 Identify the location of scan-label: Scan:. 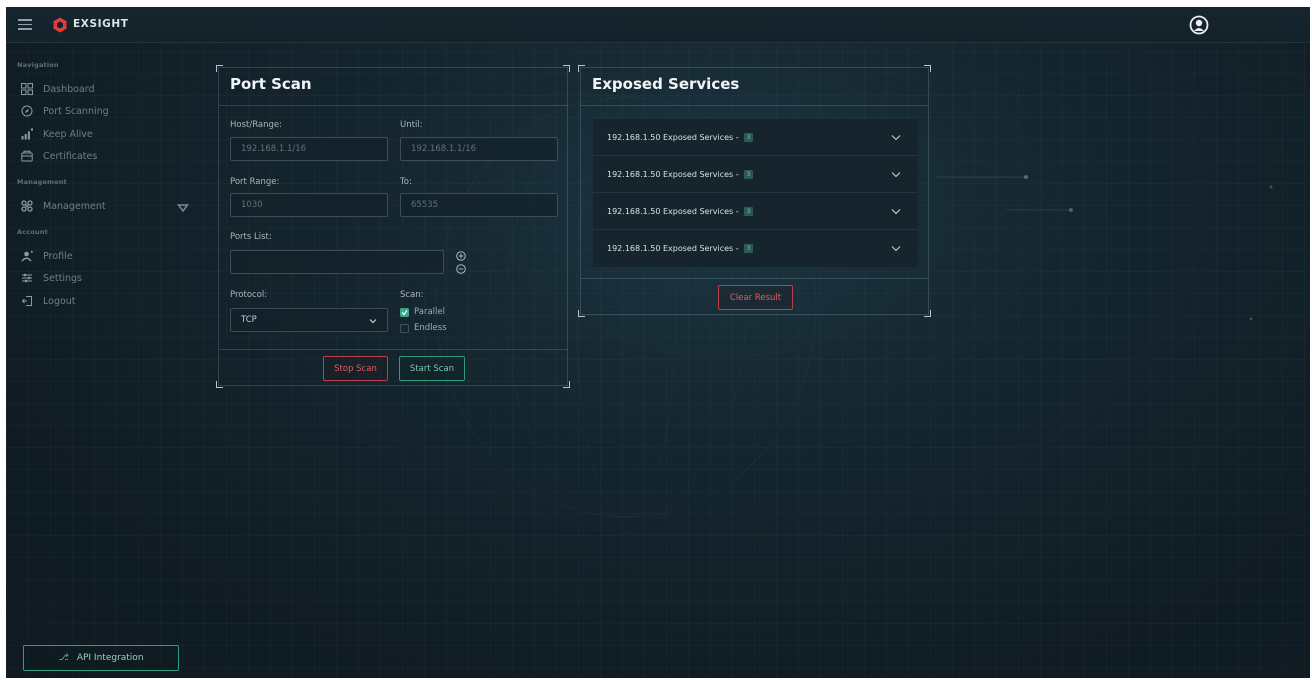
(412, 295).